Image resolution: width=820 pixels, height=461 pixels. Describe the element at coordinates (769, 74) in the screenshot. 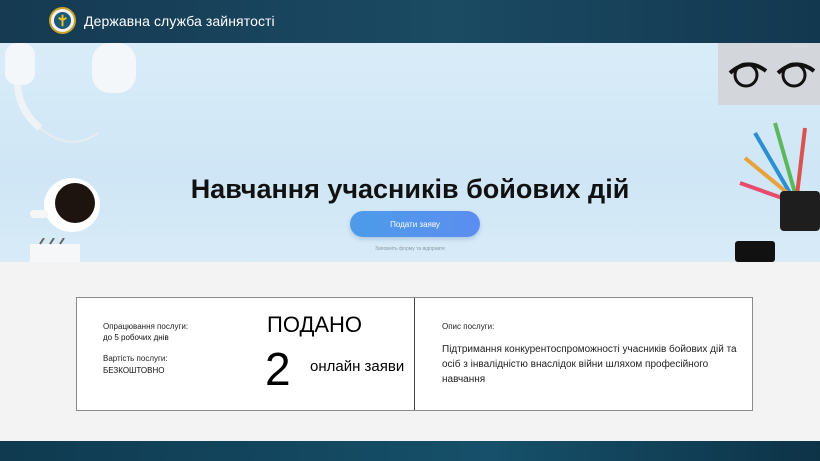

I see `laptop-icon` at that location.